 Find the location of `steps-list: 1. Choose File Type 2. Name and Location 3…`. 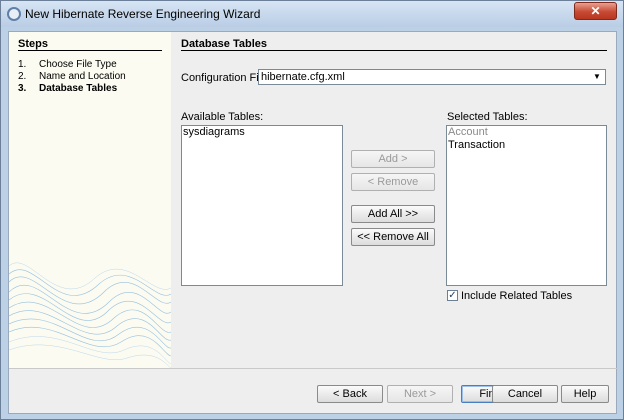

steps-list: 1. Choose File Type 2. Name and Location 3… is located at coordinates (72, 77).